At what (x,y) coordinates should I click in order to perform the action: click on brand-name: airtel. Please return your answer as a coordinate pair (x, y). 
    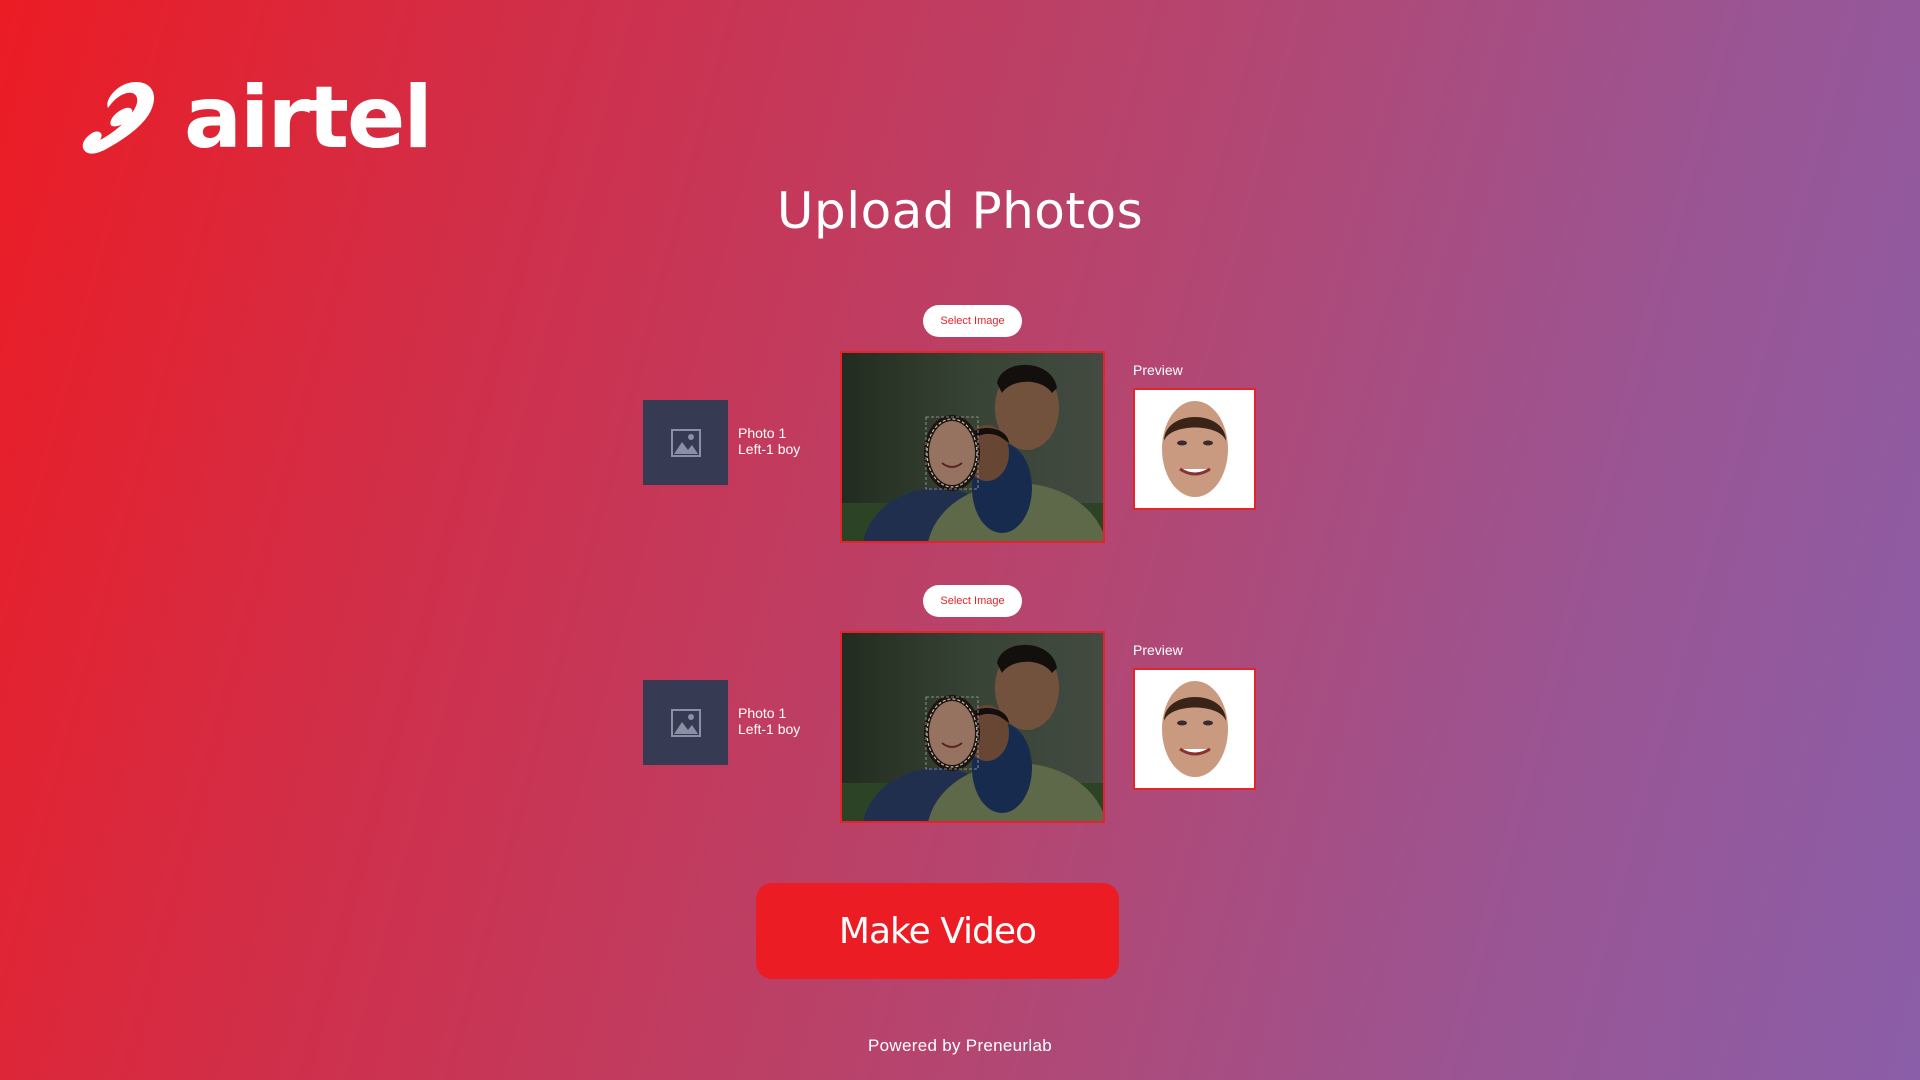
    Looking at the image, I should click on (308, 118).